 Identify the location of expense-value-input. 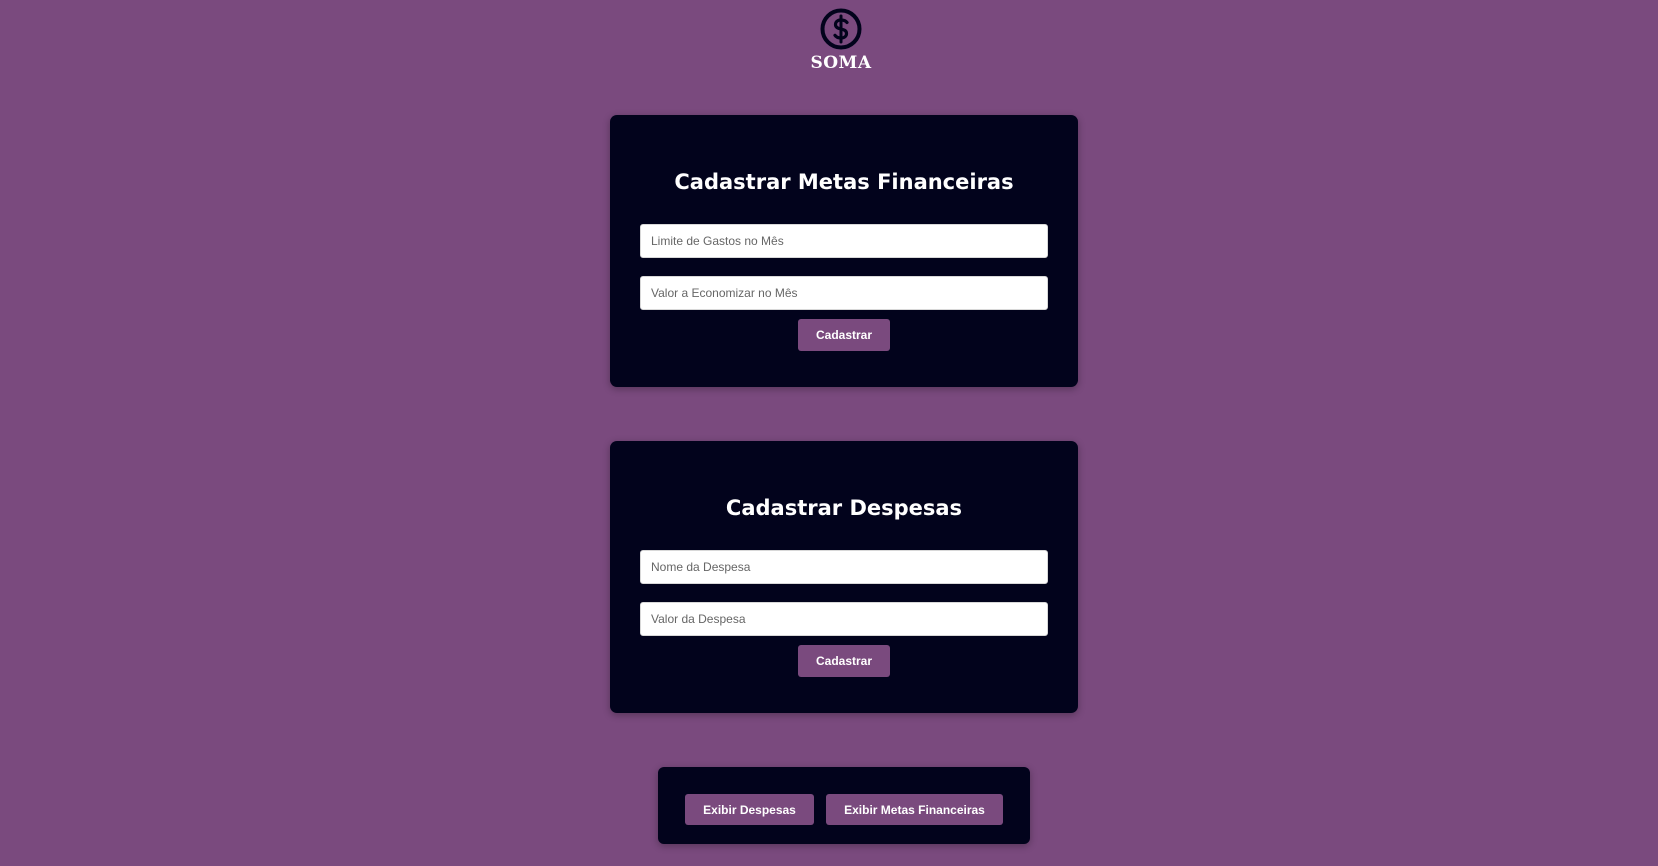
(844, 619).